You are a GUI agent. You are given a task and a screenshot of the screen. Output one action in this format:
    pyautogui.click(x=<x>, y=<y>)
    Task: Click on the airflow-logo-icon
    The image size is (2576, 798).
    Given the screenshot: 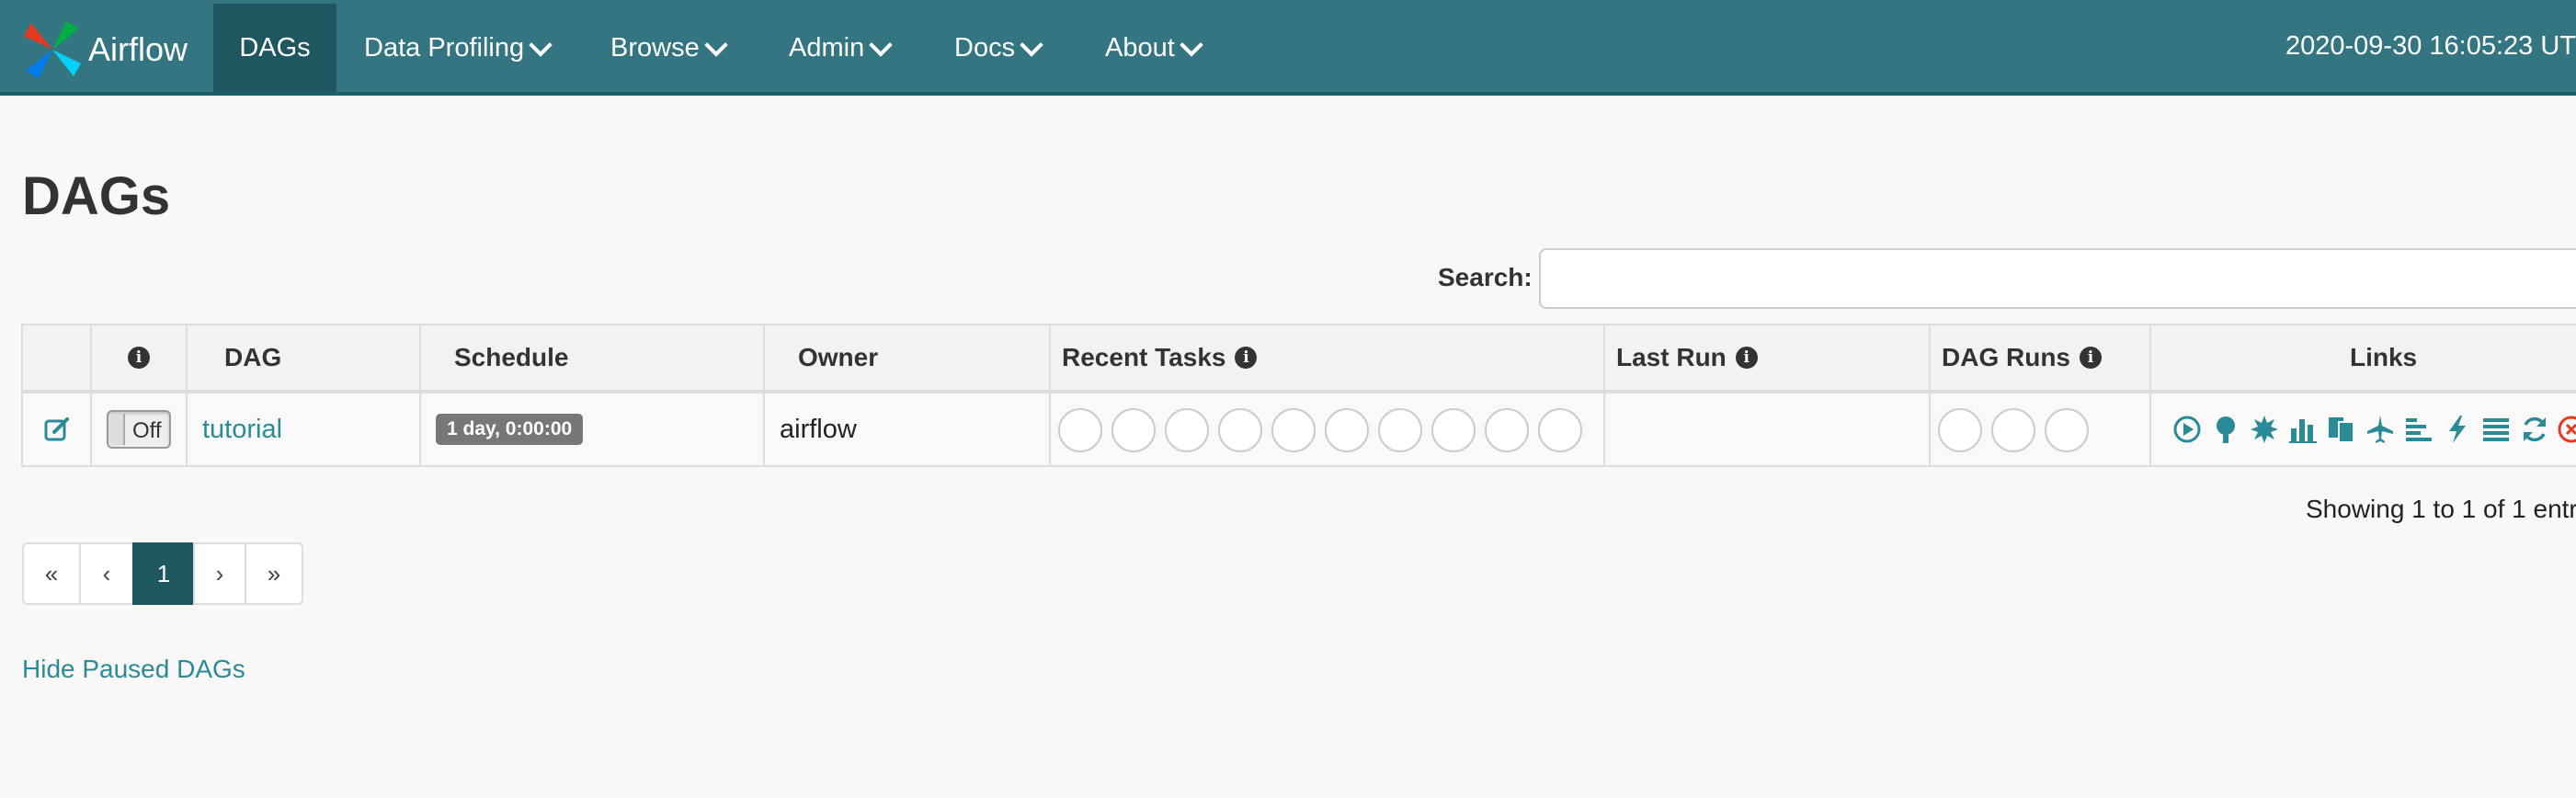 What is the action you would take?
    pyautogui.click(x=52, y=49)
    